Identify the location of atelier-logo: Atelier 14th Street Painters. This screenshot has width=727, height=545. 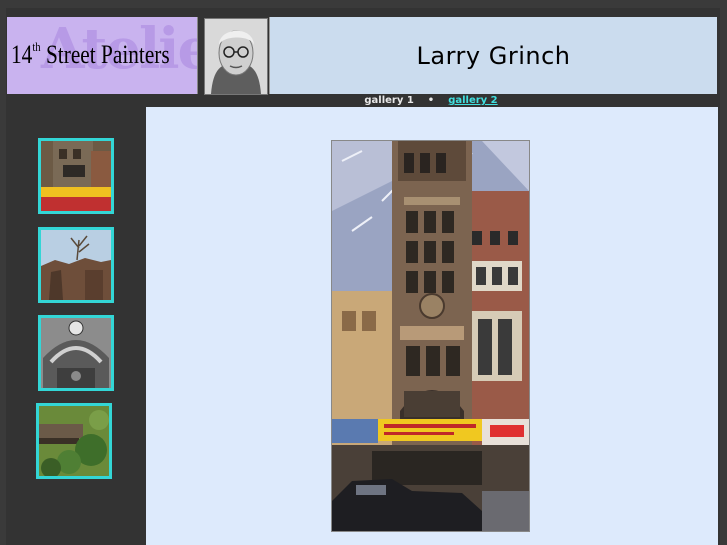
(102, 55).